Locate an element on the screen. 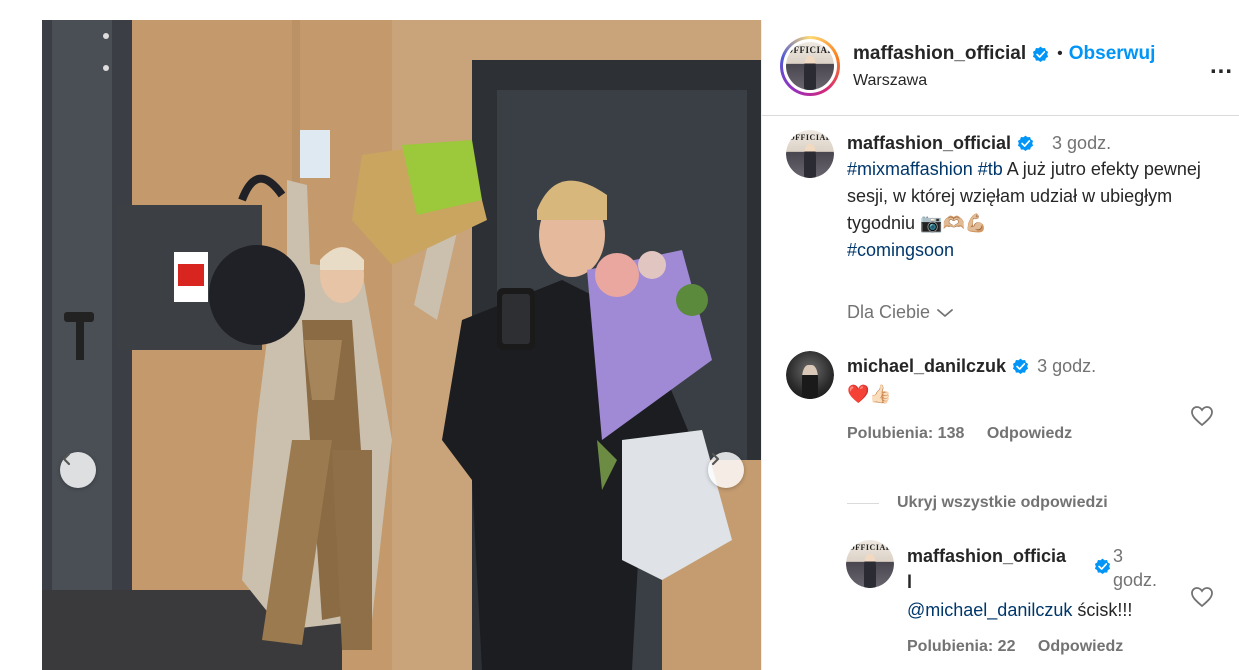  reply-timestamp: 3 godz. is located at coordinates (1135, 568).